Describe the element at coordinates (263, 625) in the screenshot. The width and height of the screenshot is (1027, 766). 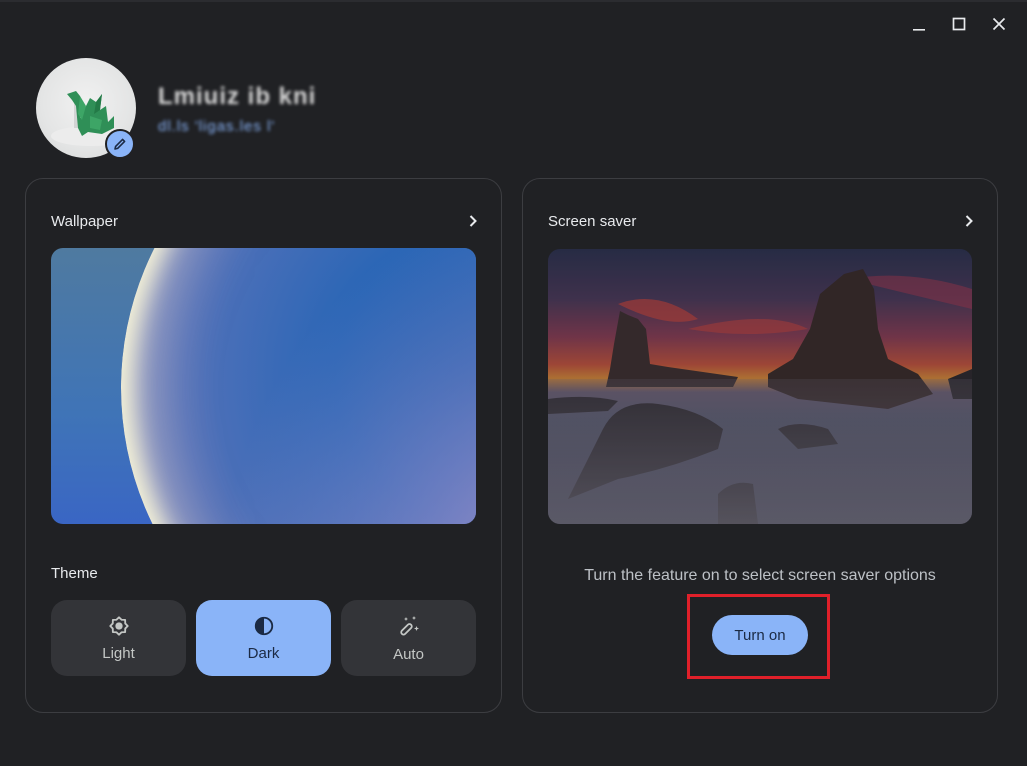
I see `contrast-icon` at that location.